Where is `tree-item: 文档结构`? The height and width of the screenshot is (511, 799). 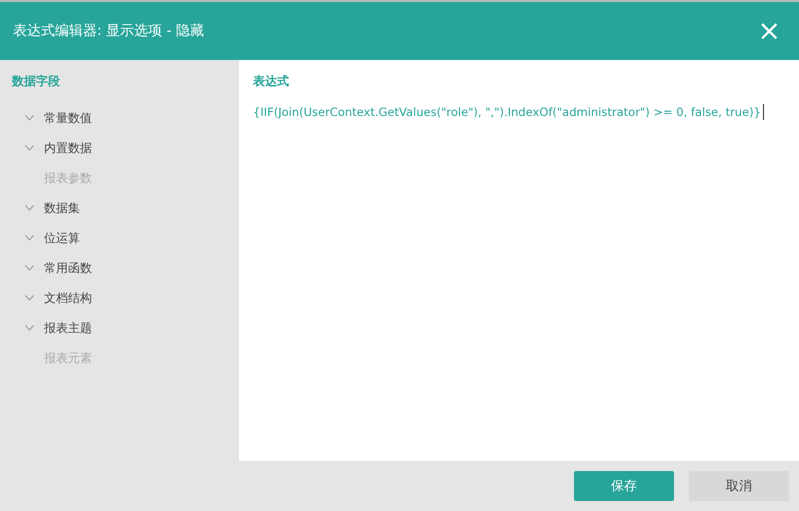
tree-item: 文档结构 is located at coordinates (119, 298).